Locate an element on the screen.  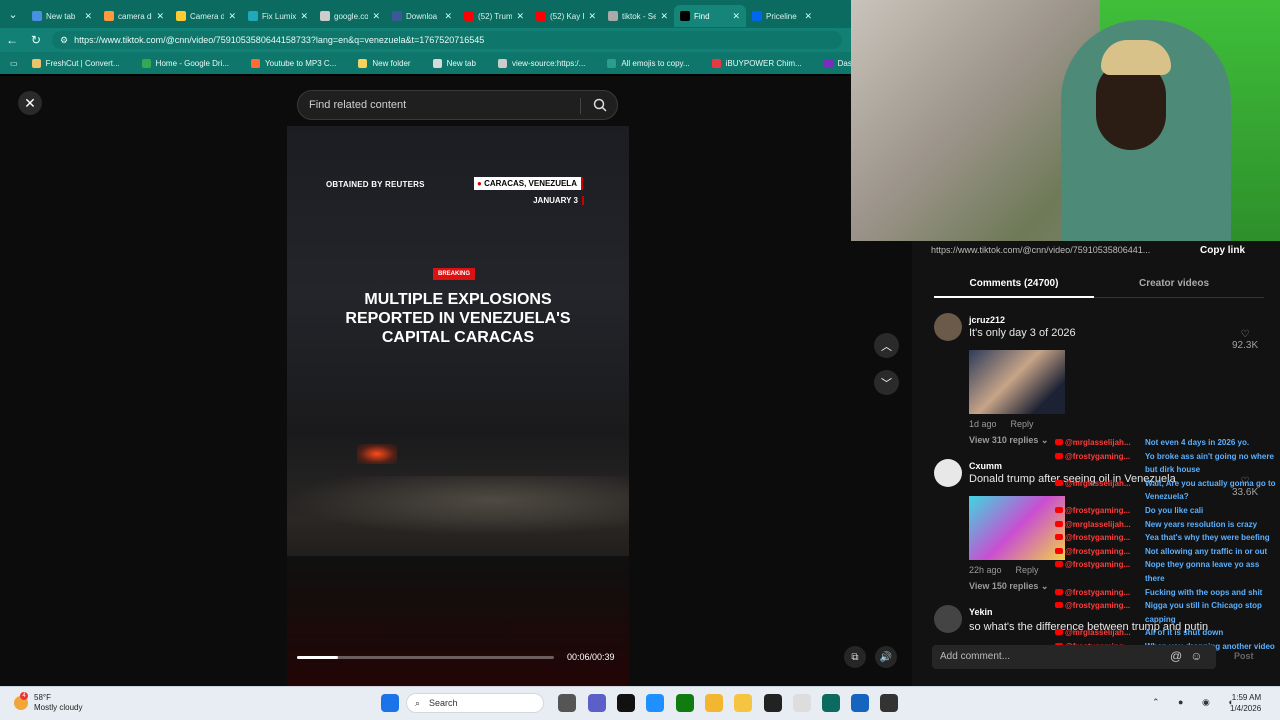
site-info-icon: ⚙ is located at coordinates (64, 40).